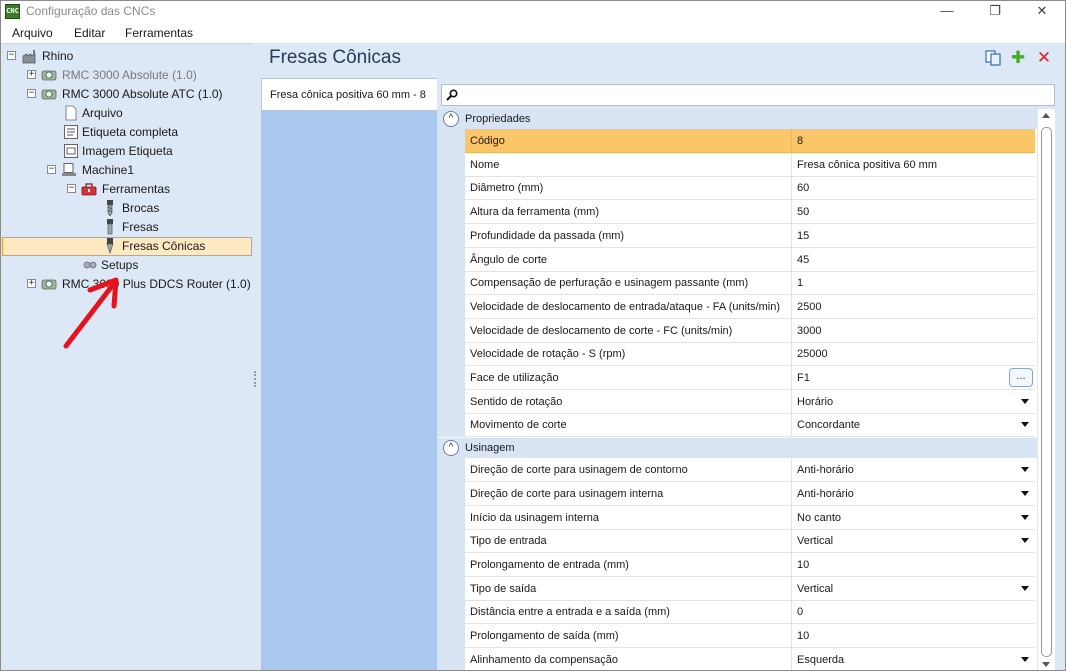 This screenshot has height=671, width=1066. Describe the element at coordinates (993, 58) in the screenshot. I see `copy-icon` at that location.